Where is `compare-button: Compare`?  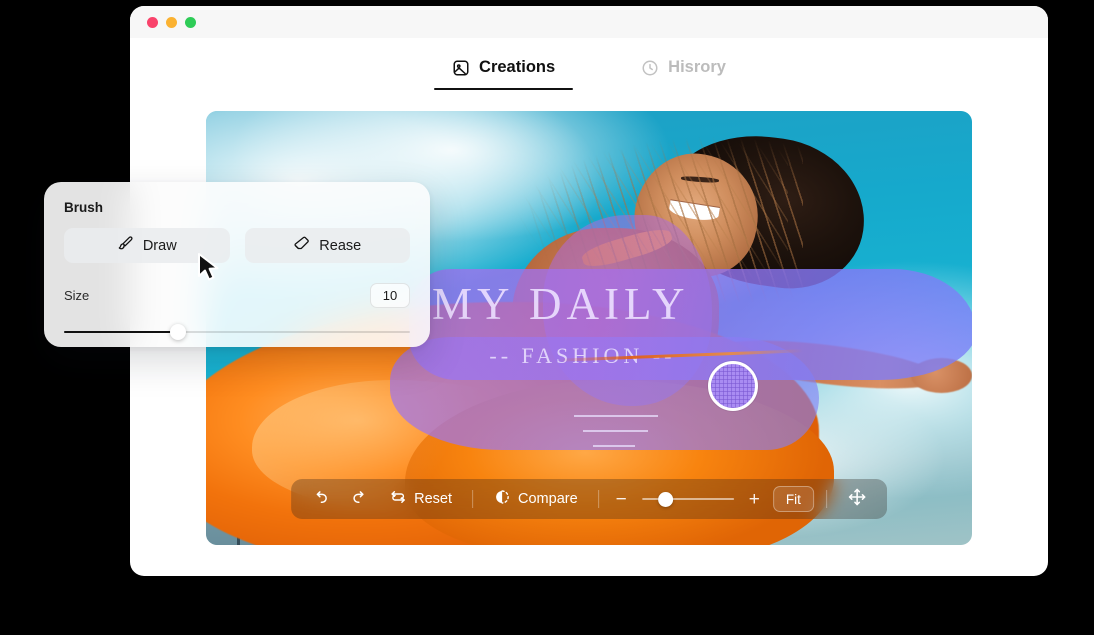 compare-button: Compare is located at coordinates (535, 499).